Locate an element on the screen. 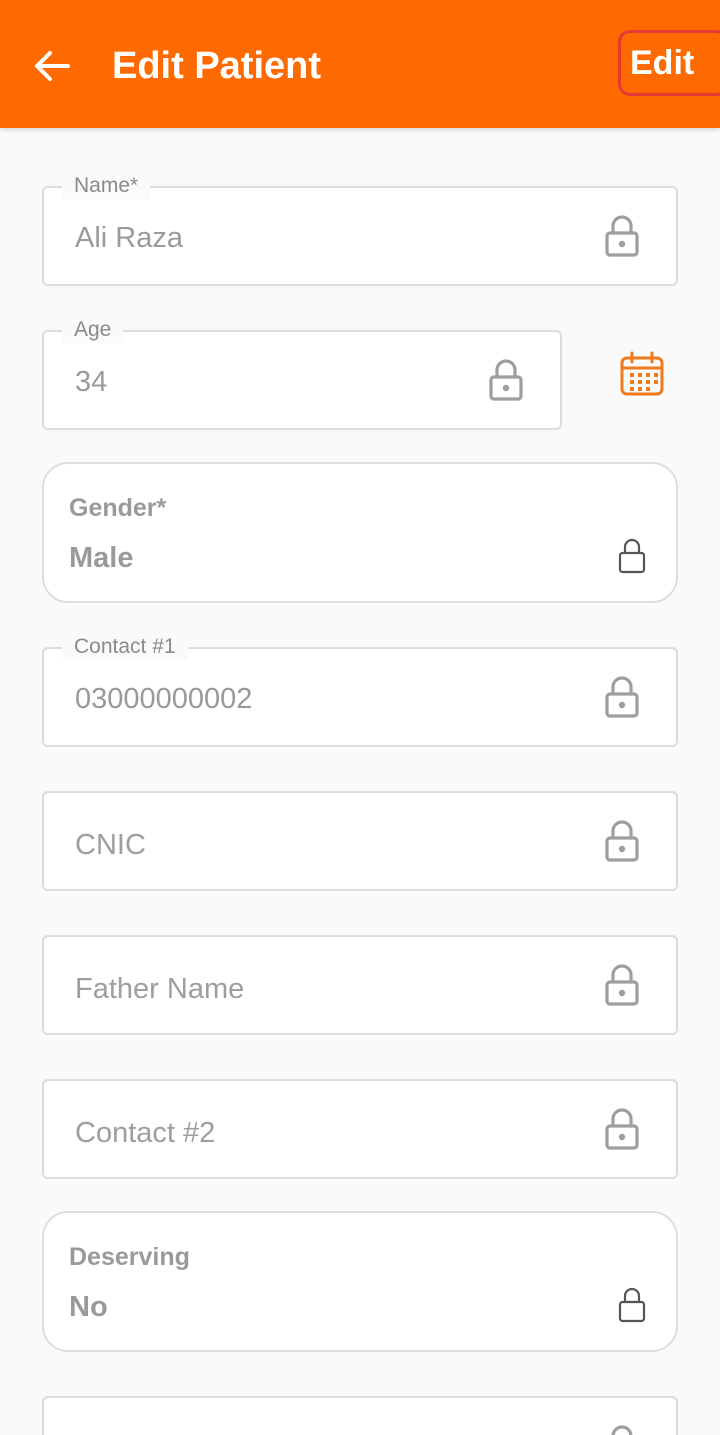  gender-value: Male is located at coordinates (101, 558).